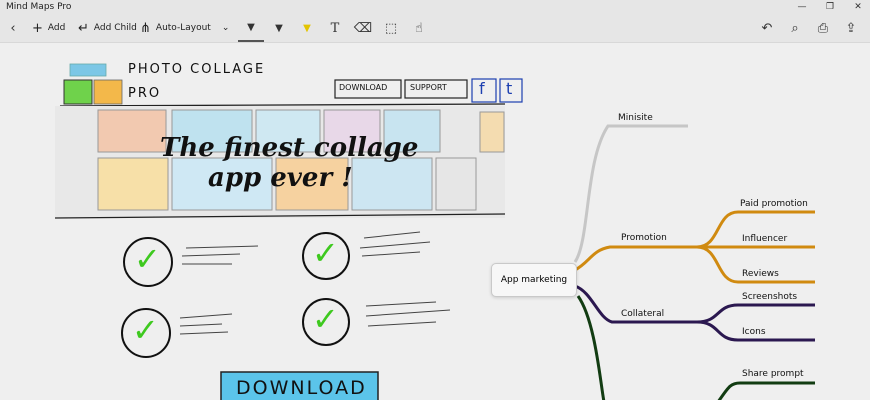 The height and width of the screenshot is (400, 870). I want to click on node-screenshots: Screenshots, so click(769, 297).